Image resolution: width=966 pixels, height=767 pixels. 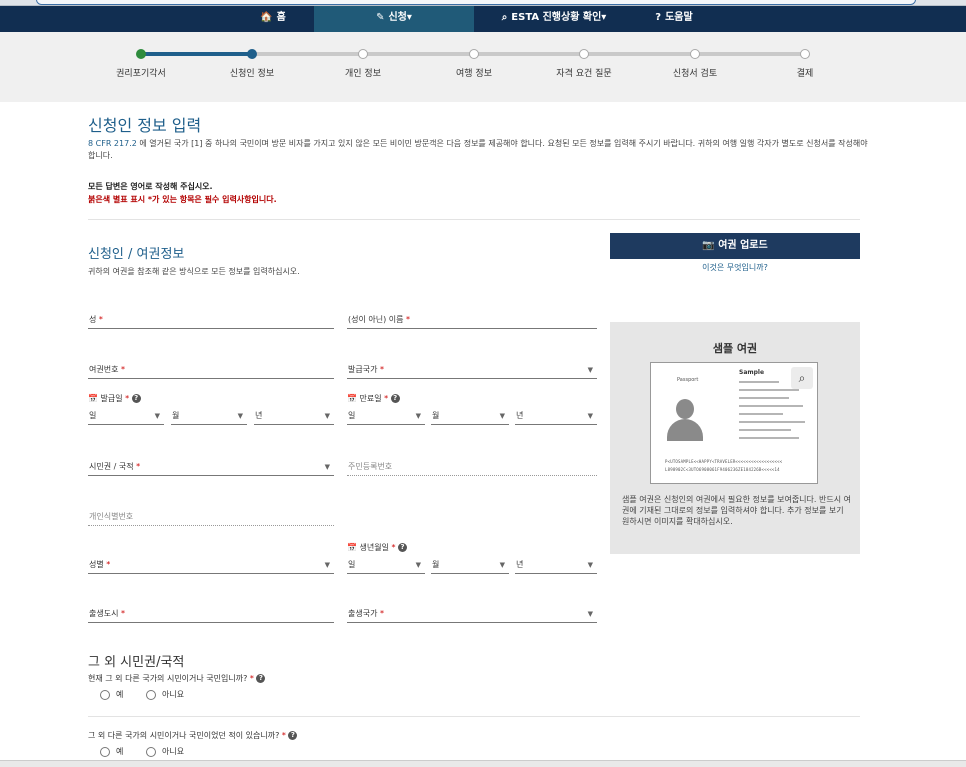 I want to click on birth-month-select: 월 ▼, so click(x=470, y=565).